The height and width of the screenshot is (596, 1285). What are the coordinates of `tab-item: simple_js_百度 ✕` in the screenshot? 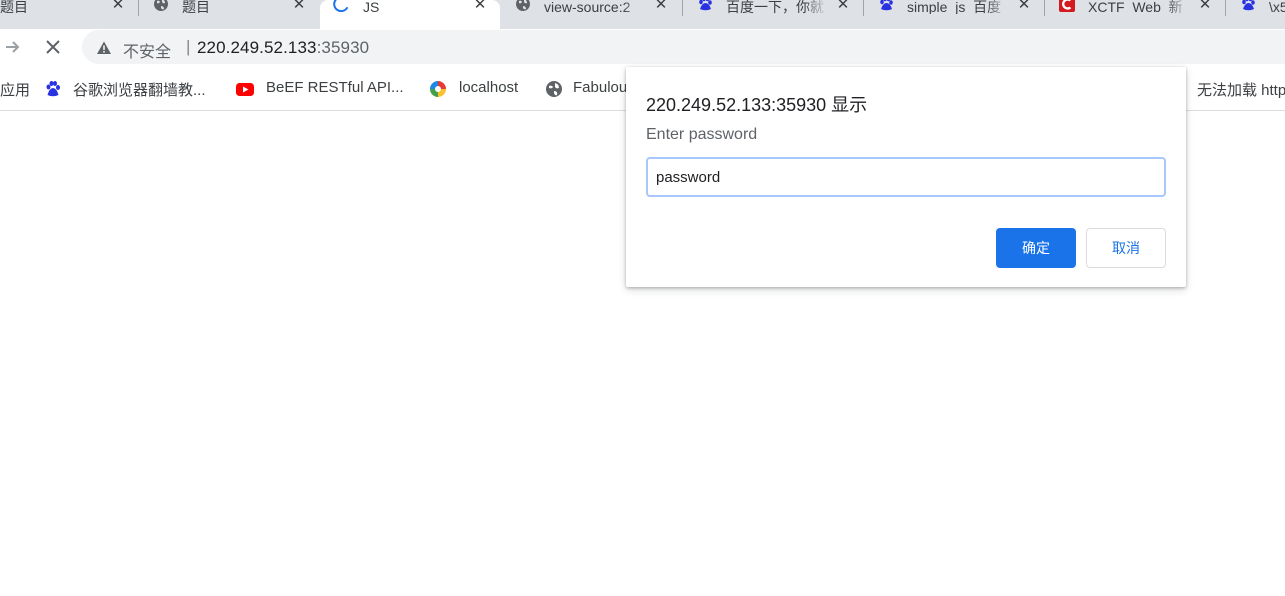 It's located at (954, 14).